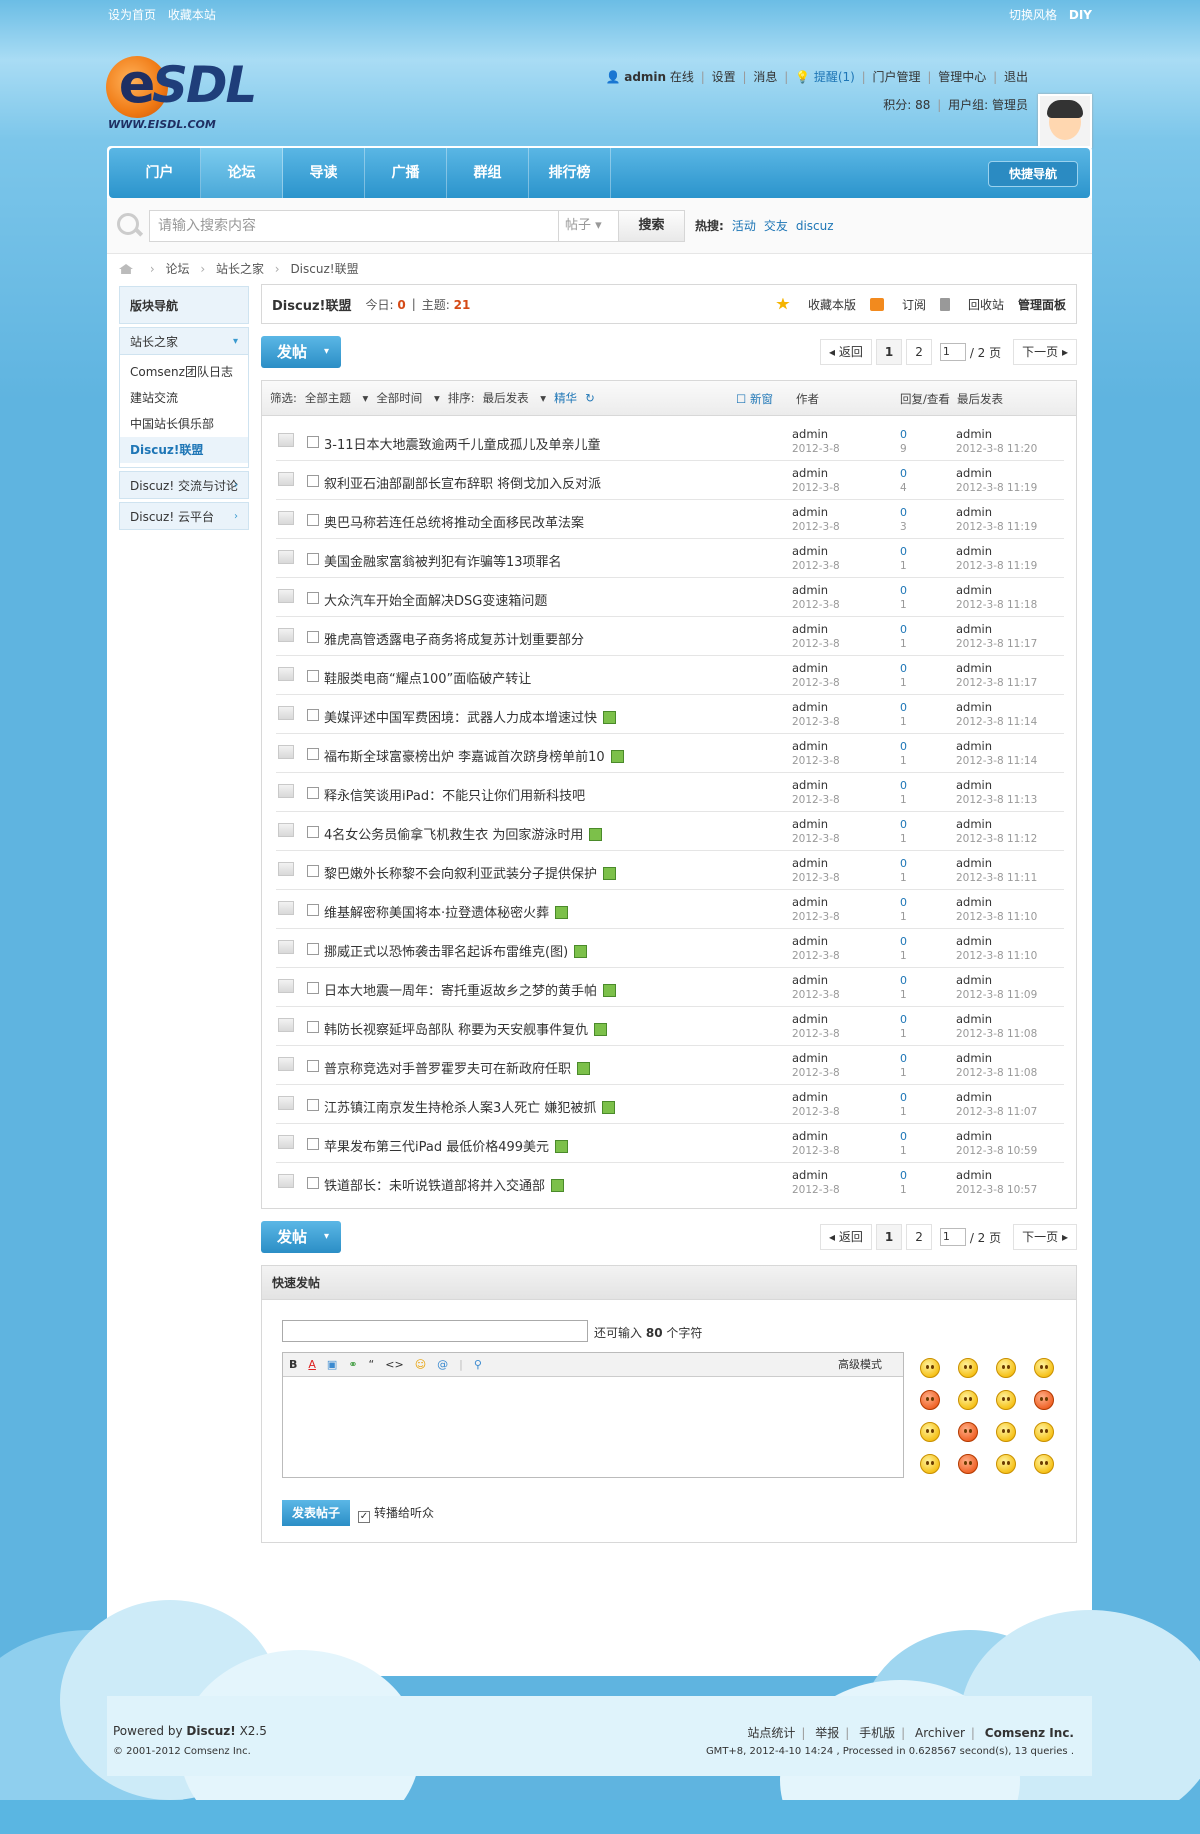  Describe the element at coordinates (877, 1733) in the screenshot. I see `footer-link-mobile: 手机版` at that location.